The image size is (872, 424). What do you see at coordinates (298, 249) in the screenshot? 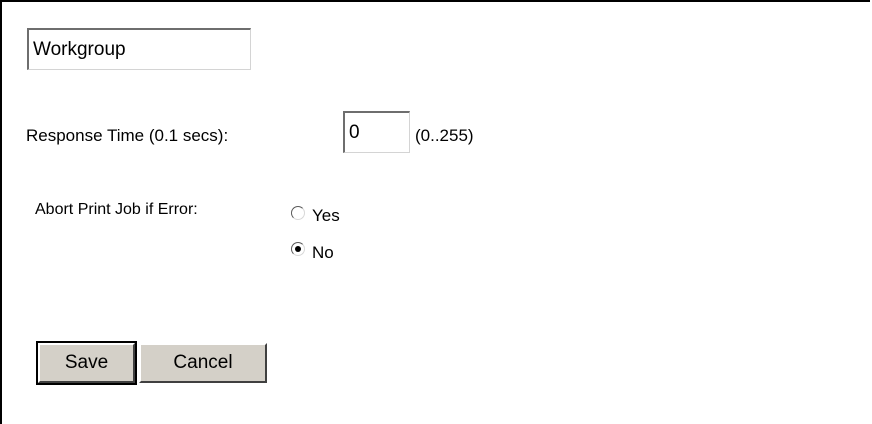
I see `abort-no-radio` at bounding box center [298, 249].